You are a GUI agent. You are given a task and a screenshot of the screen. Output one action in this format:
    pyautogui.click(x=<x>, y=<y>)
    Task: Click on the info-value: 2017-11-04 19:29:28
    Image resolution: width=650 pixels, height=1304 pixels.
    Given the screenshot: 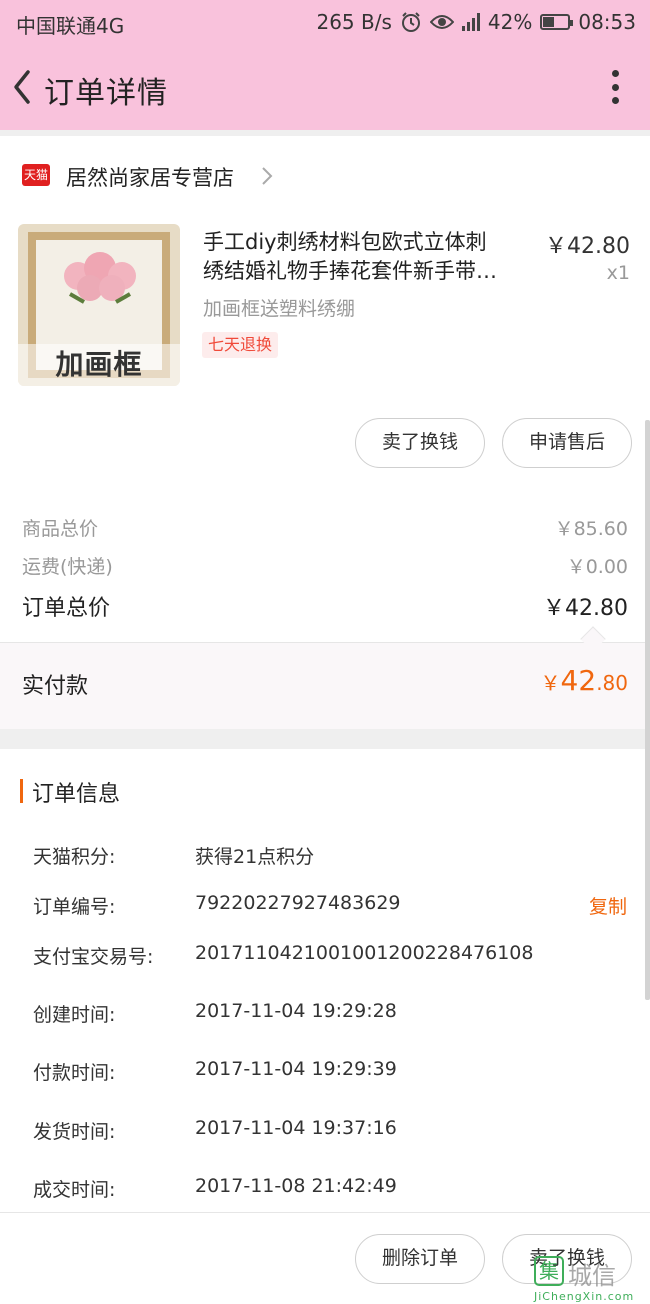 What is the action you would take?
    pyautogui.click(x=296, y=1011)
    